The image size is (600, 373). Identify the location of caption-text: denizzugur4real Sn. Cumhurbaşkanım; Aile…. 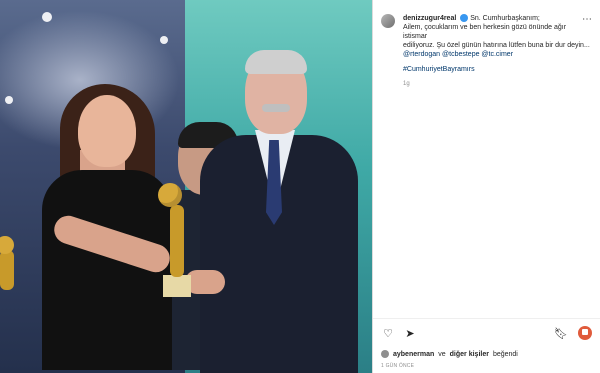
(496, 51).